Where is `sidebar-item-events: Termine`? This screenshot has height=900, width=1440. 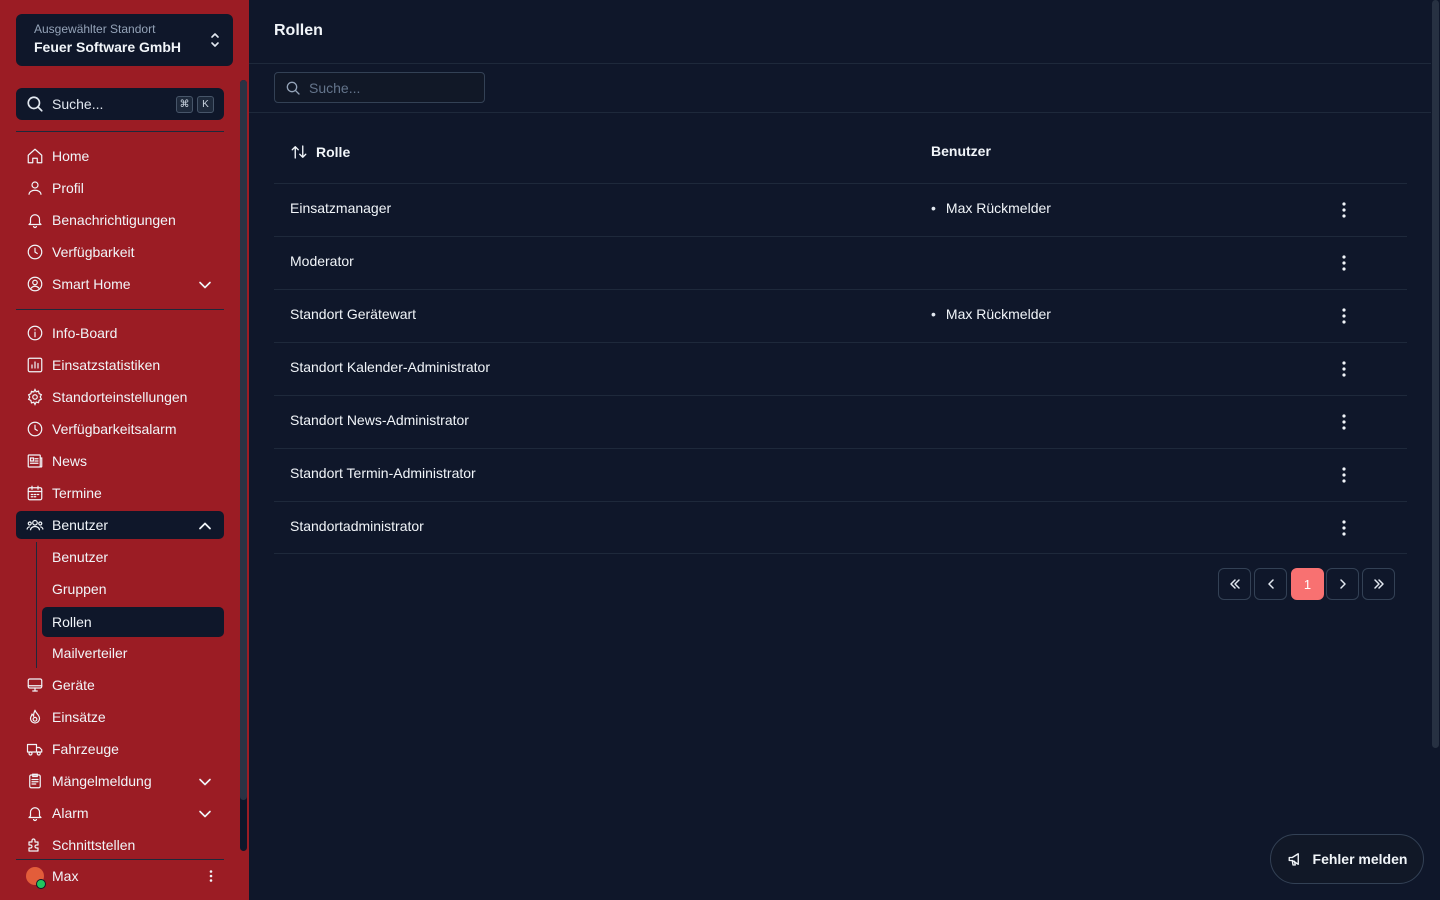 sidebar-item-events: Termine is located at coordinates (120, 493).